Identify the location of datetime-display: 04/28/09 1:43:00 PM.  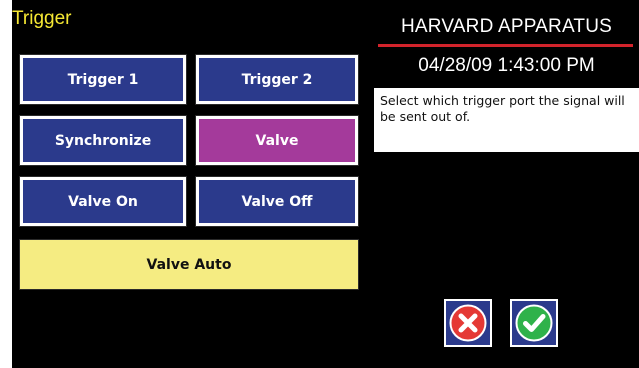
(506, 65).